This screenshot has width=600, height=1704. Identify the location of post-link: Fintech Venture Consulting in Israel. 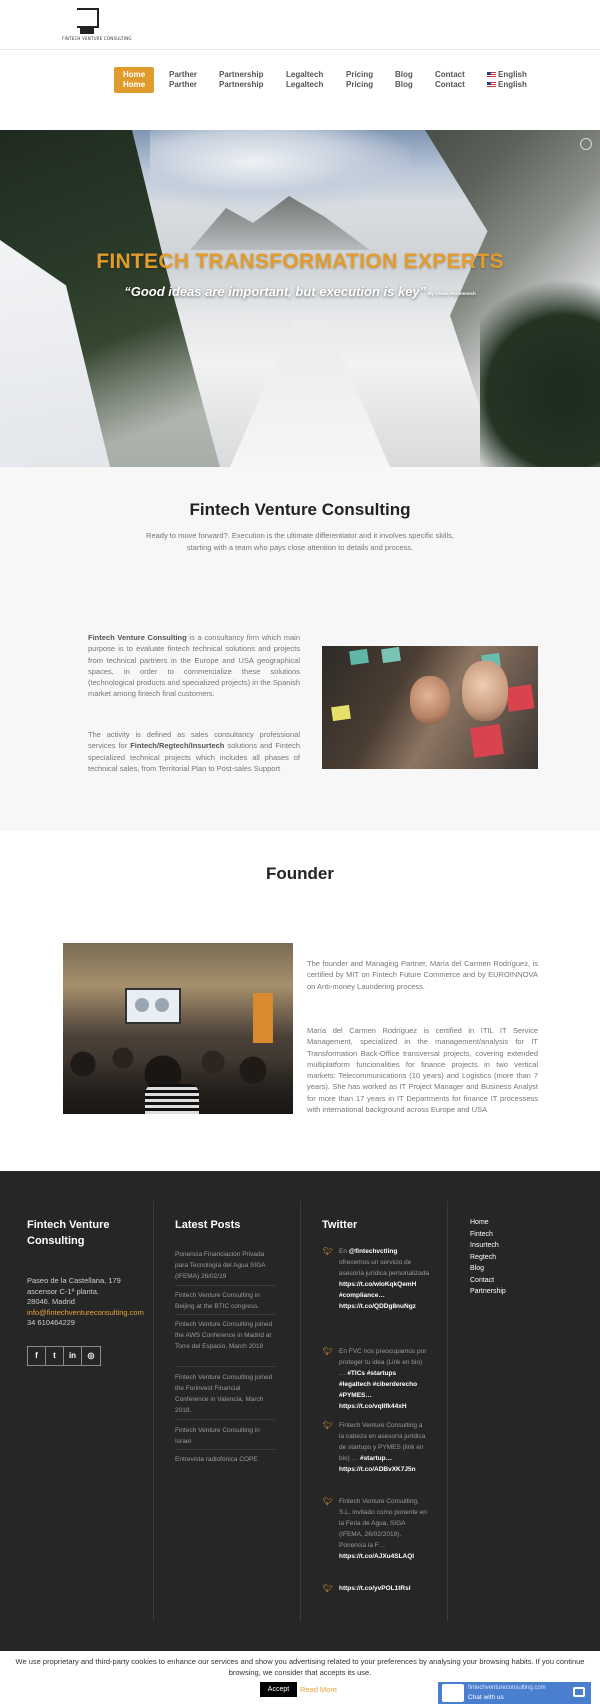
(225, 1436).